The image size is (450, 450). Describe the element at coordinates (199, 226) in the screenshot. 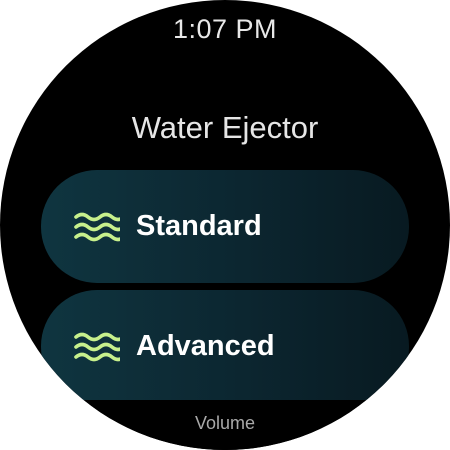

I see `standard-mode-label: Standard` at that location.